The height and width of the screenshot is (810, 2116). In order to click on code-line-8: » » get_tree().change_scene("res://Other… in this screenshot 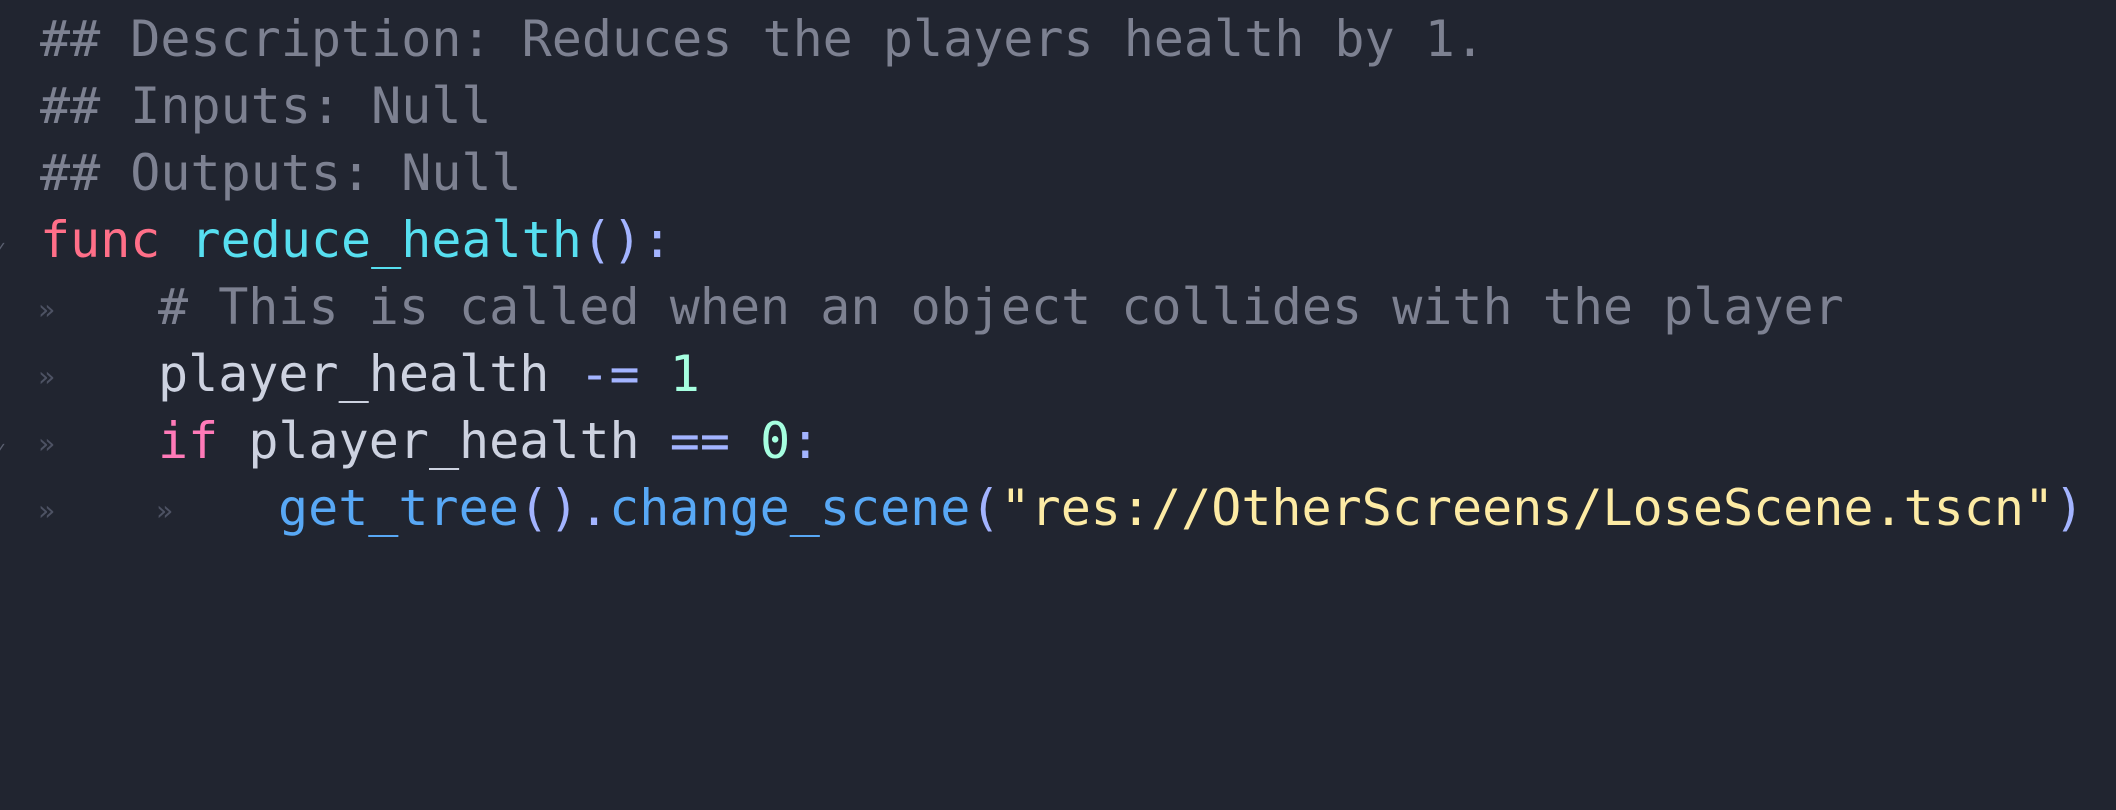, I will do `click(1058, 508)`.